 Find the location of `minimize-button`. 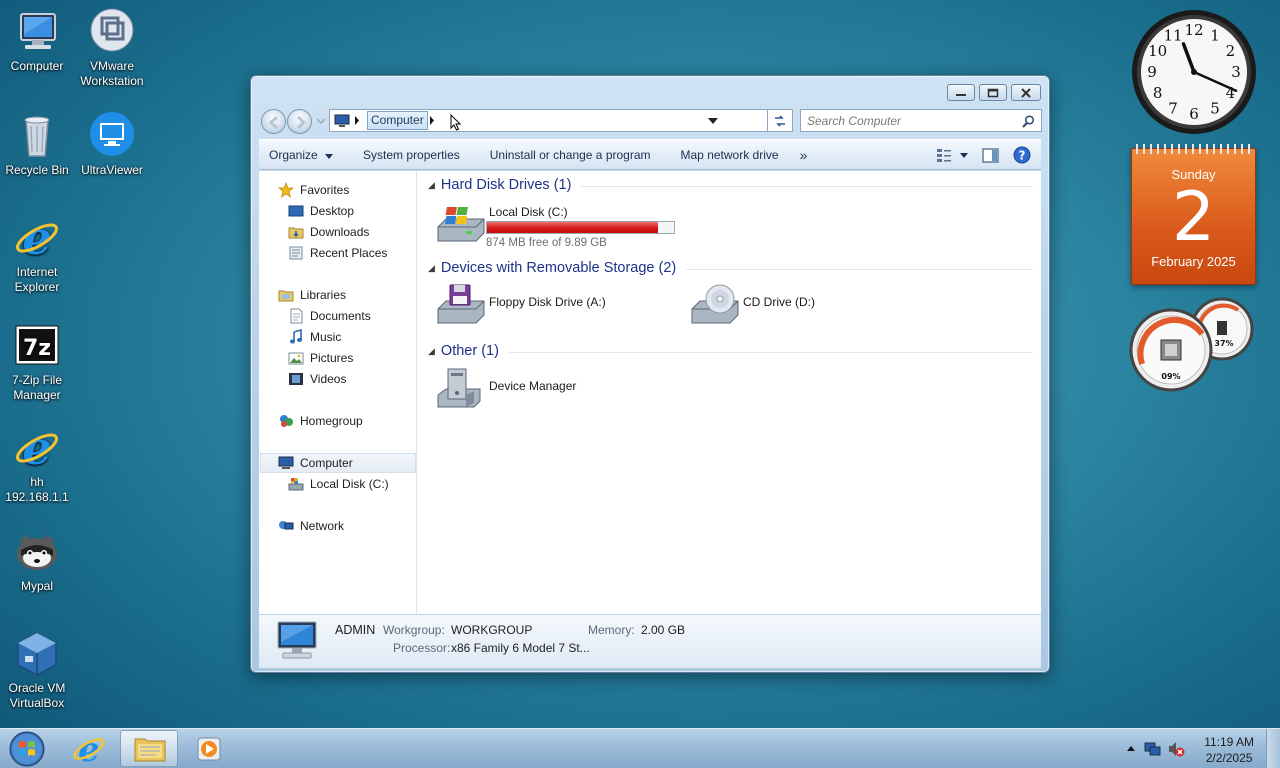

minimize-button is located at coordinates (961, 92).